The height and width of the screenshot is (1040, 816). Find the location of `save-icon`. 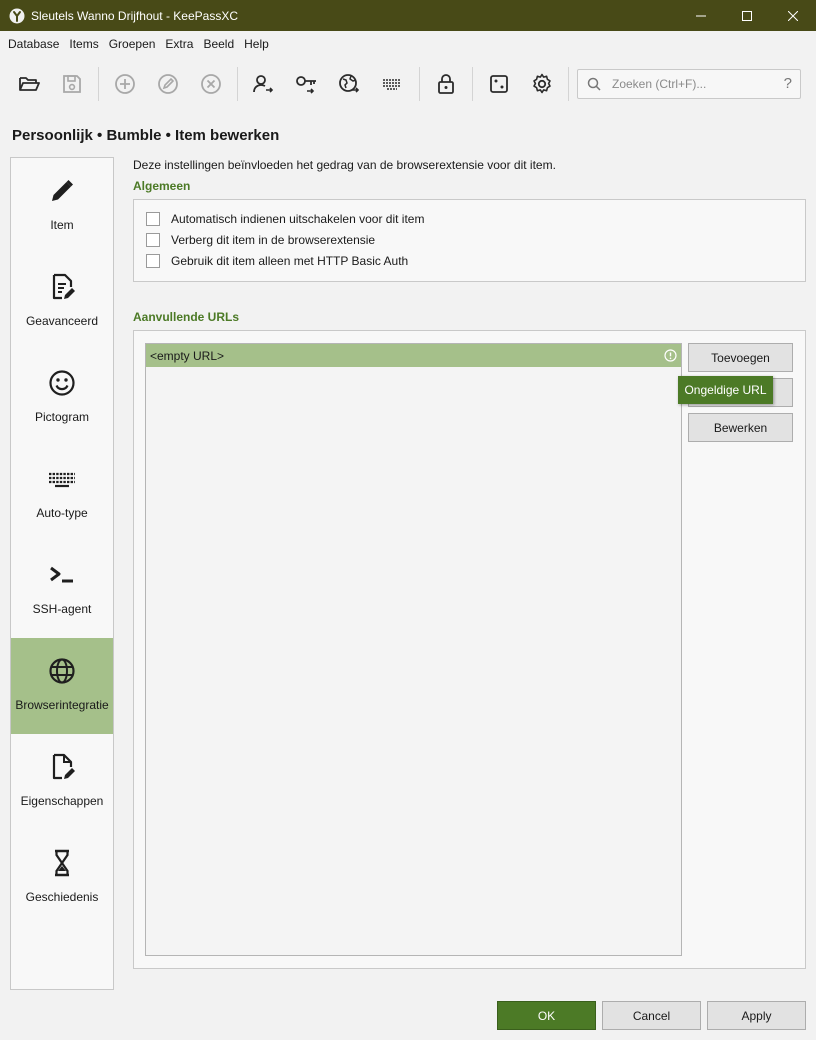

save-icon is located at coordinates (72, 84).